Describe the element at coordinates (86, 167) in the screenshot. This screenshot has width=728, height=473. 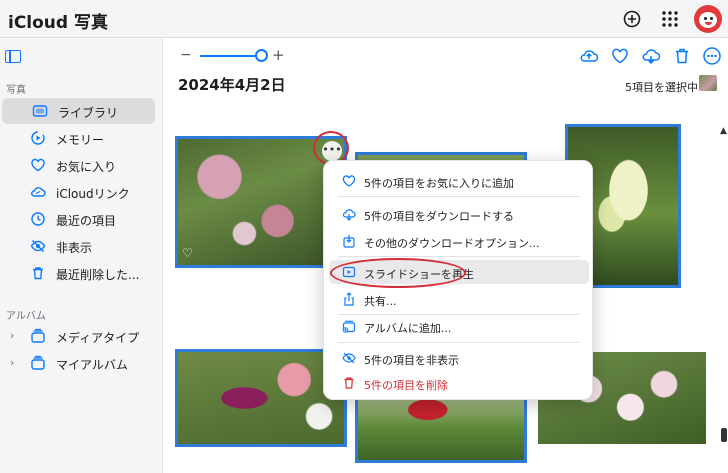
I see `sidebar-item-label: お気に入り` at that location.